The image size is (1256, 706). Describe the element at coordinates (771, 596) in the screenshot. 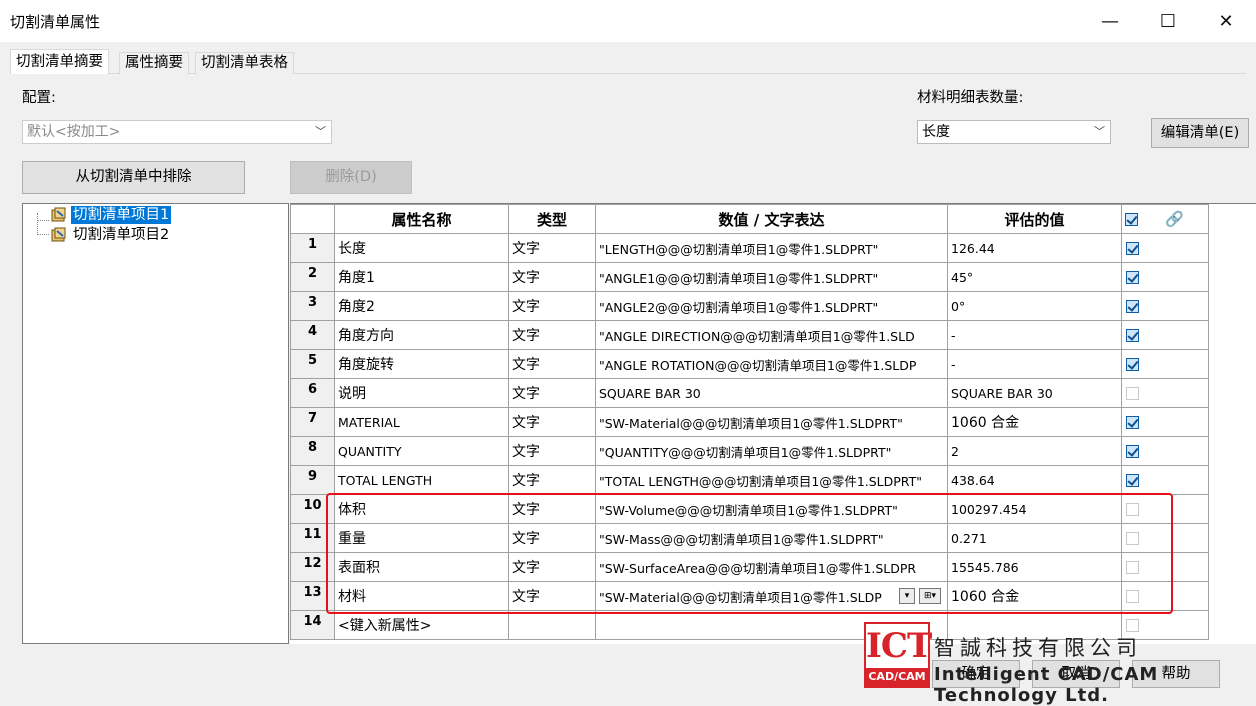

I see `expression-cell: "SW-Material@@@切割清单项目1@零件1.SLDP ▾ ⊞▾` at that location.